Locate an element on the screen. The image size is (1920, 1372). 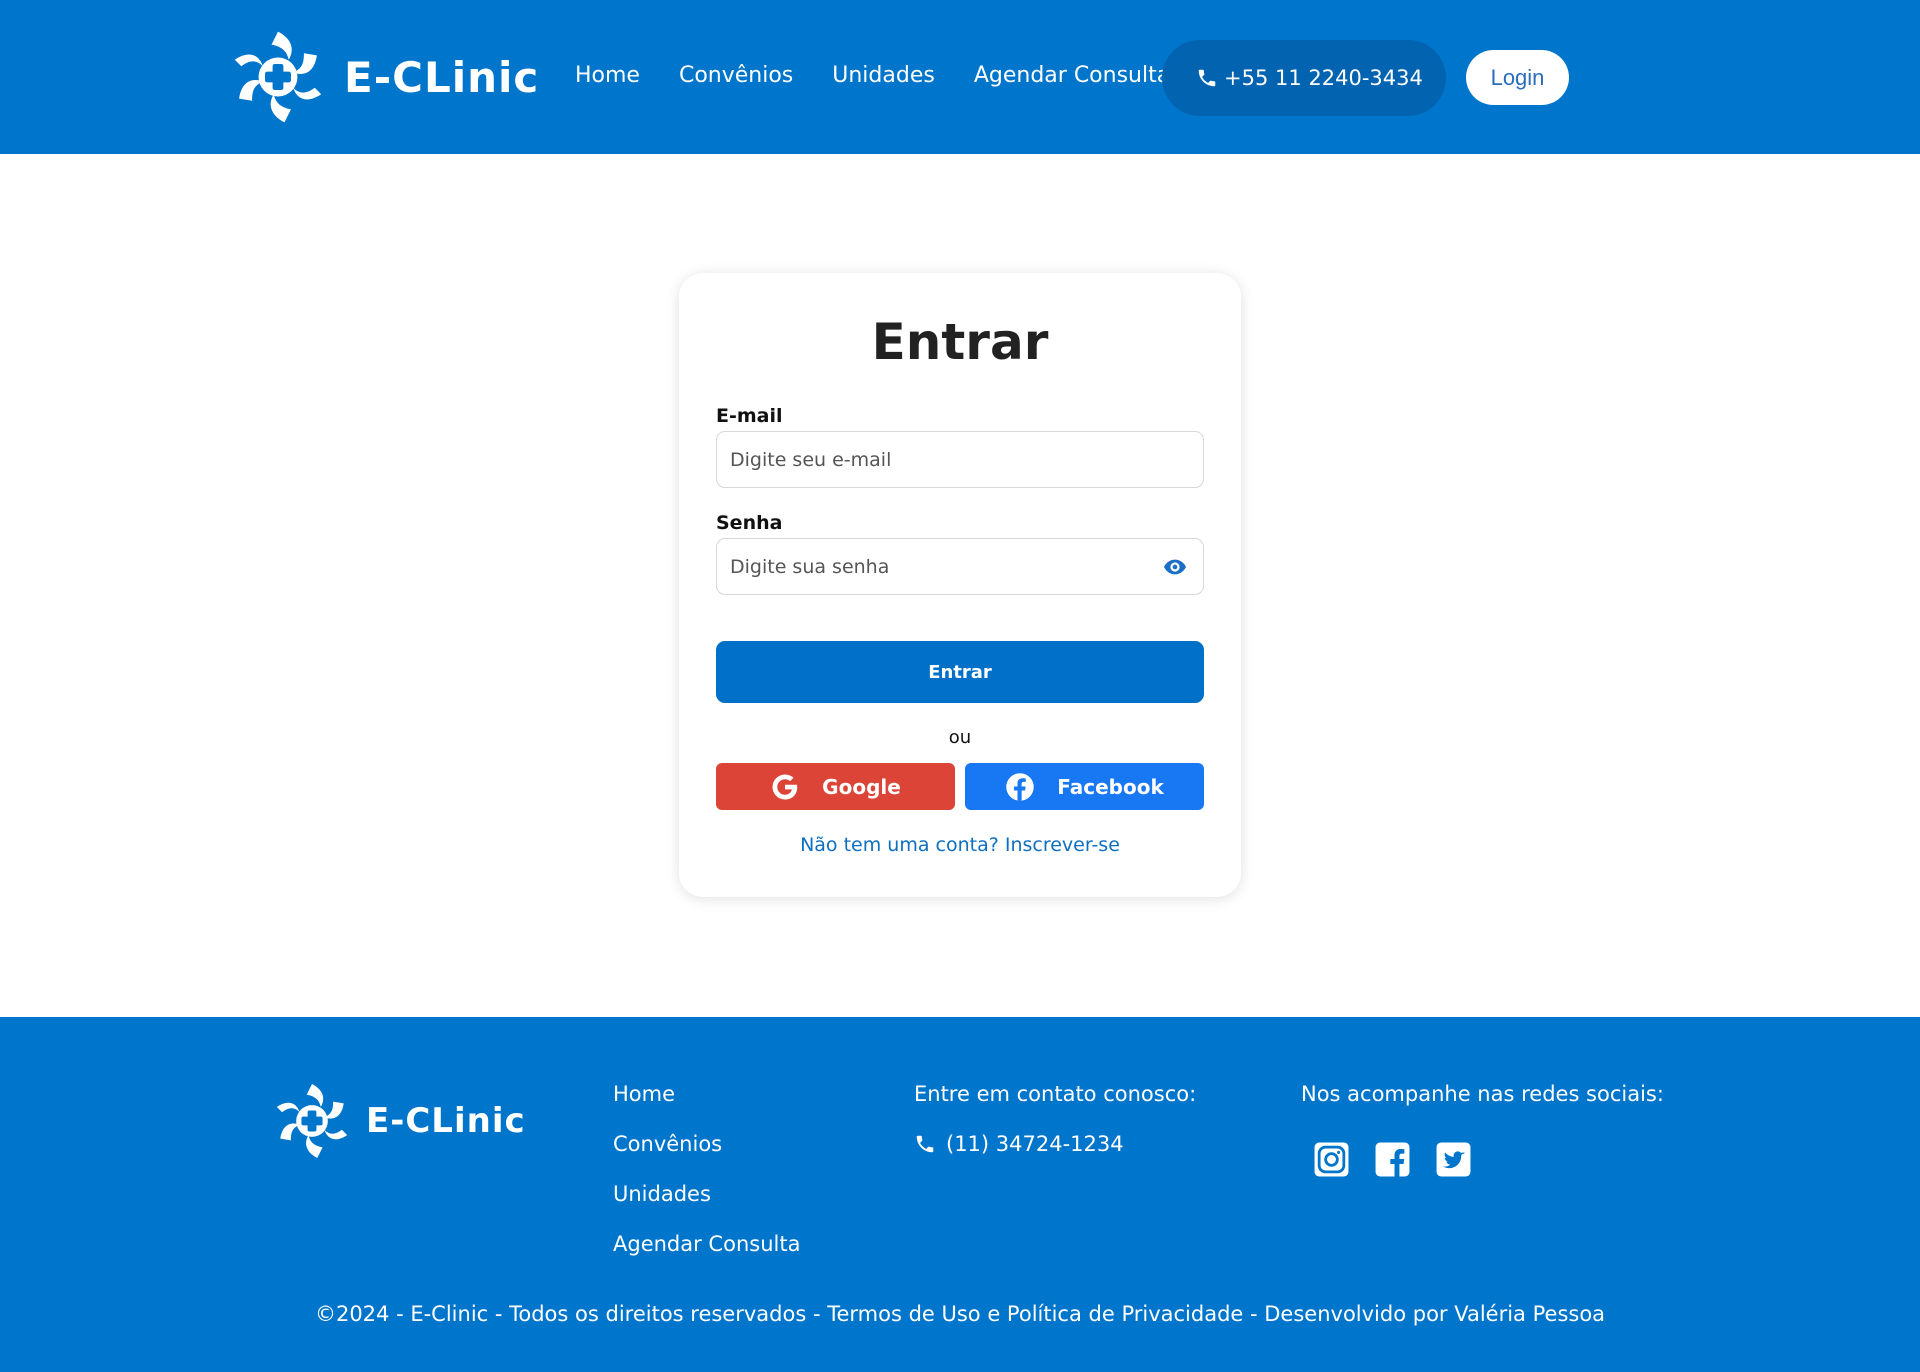
or-divider: ou is located at coordinates (960, 737).